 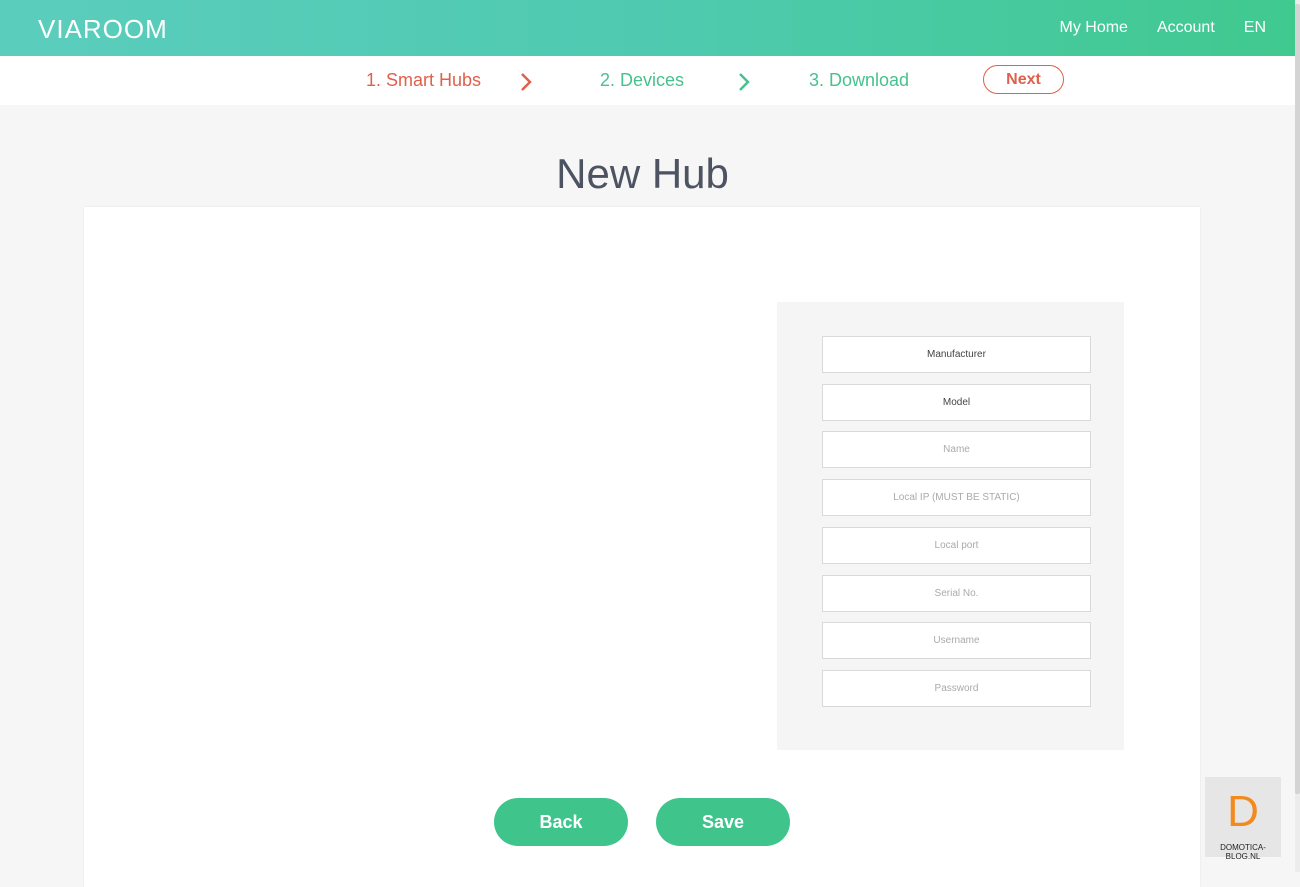 What do you see at coordinates (1186, 28) in the screenshot?
I see `nav-link-account: Account` at bounding box center [1186, 28].